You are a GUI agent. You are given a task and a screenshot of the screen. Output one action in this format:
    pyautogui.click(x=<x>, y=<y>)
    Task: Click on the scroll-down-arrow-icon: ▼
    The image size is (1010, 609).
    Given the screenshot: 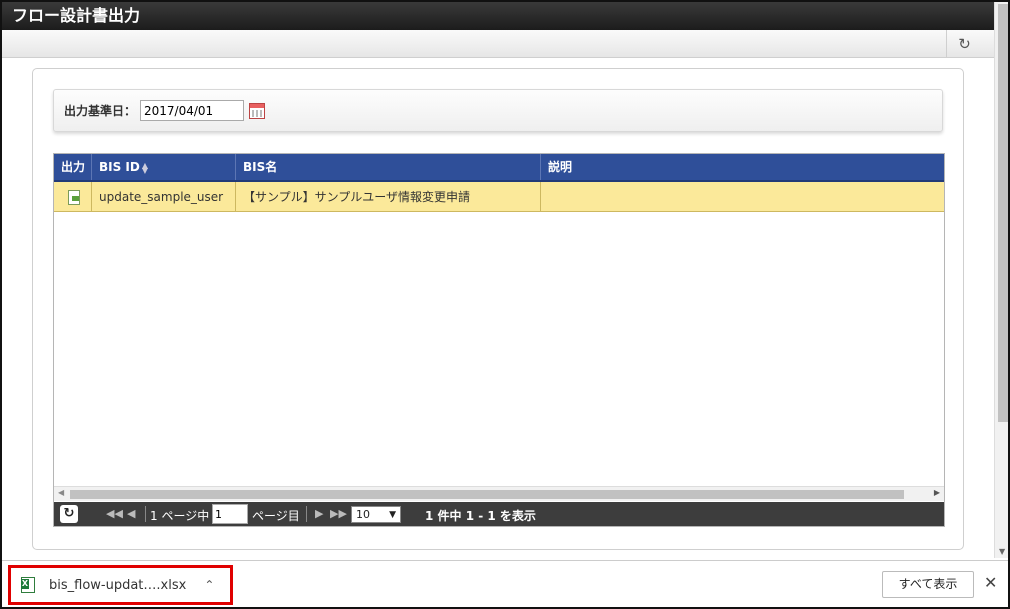 What is the action you would take?
    pyautogui.click(x=1002, y=551)
    